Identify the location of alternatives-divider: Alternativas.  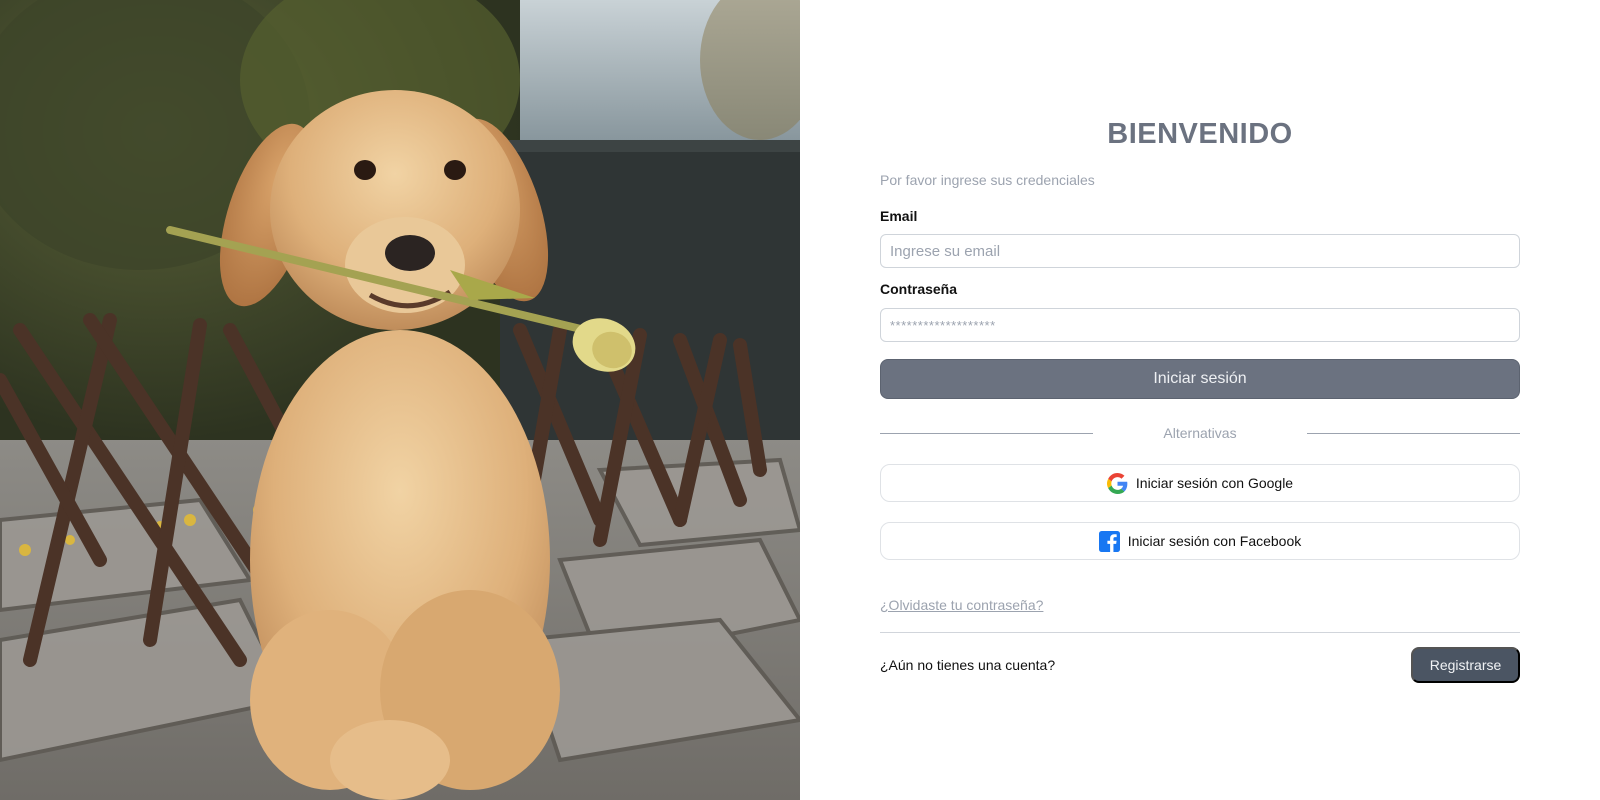
(1200, 434).